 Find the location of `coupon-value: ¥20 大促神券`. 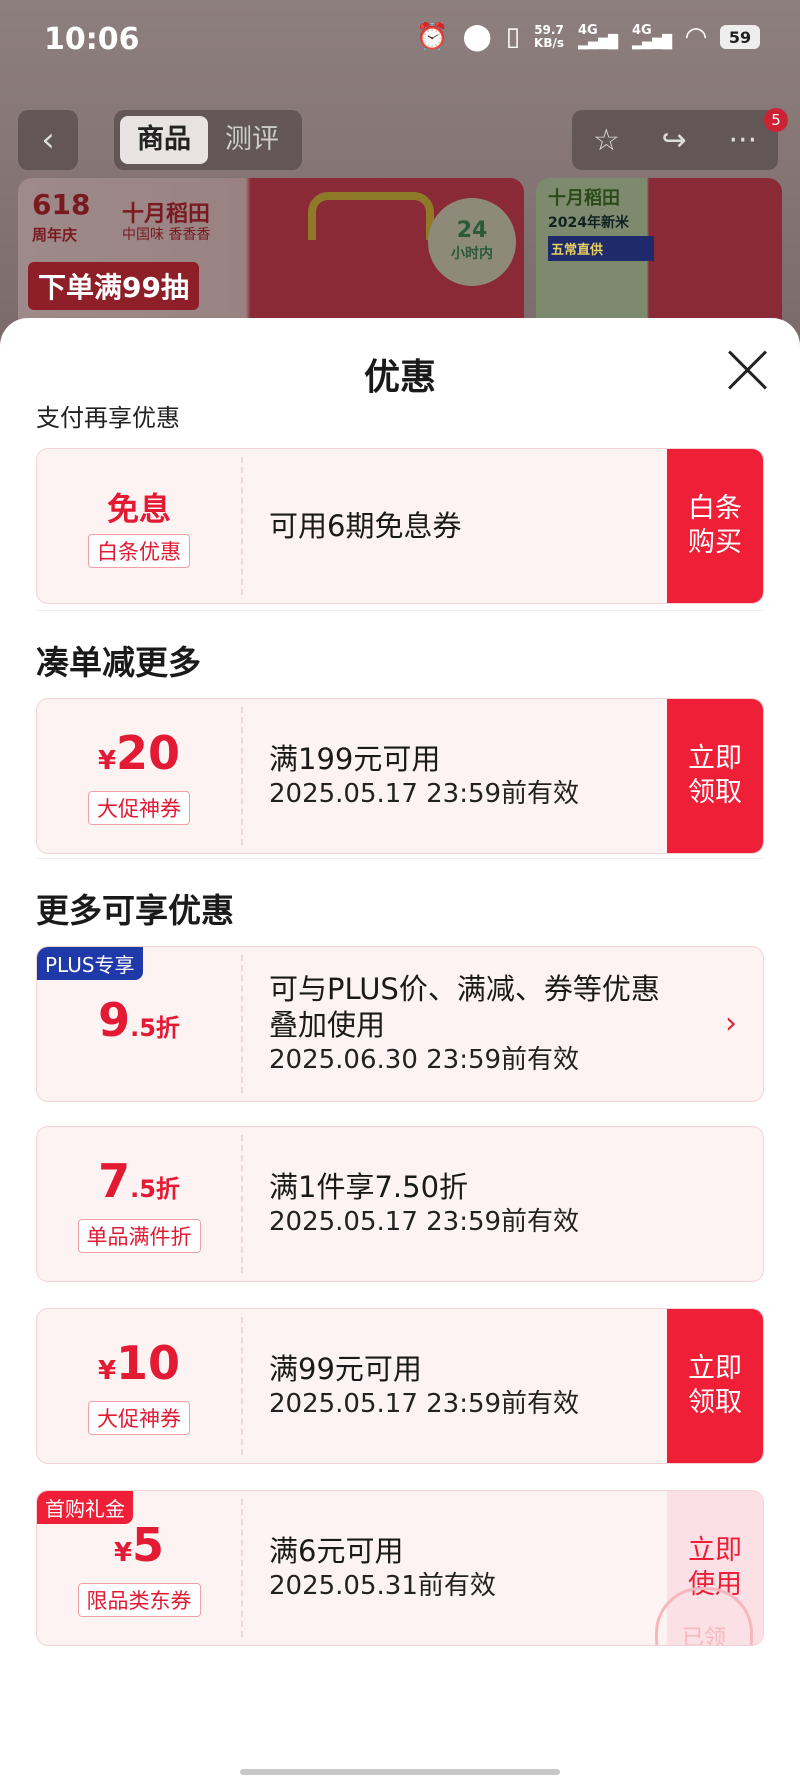

coupon-value: ¥20 大促神券 is located at coordinates (139, 776).